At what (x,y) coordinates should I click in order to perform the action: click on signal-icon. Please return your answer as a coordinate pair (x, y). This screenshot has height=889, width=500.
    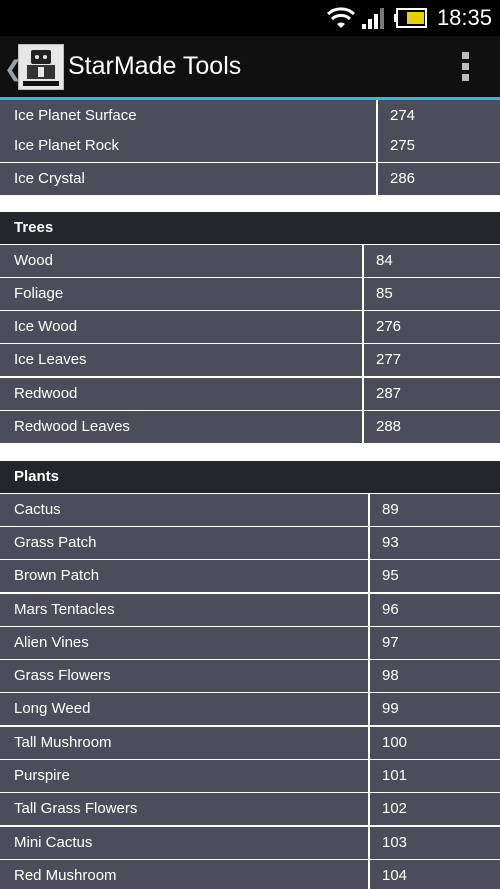
    Looking at the image, I should click on (373, 18).